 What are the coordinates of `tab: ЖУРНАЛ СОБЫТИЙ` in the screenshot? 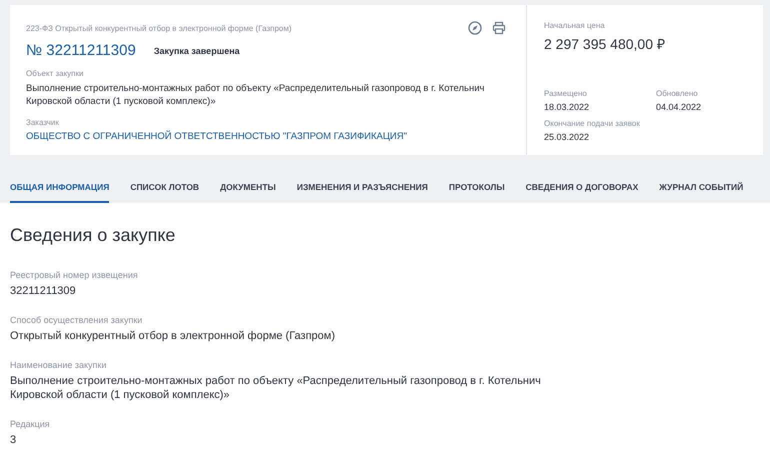 It's located at (701, 190).